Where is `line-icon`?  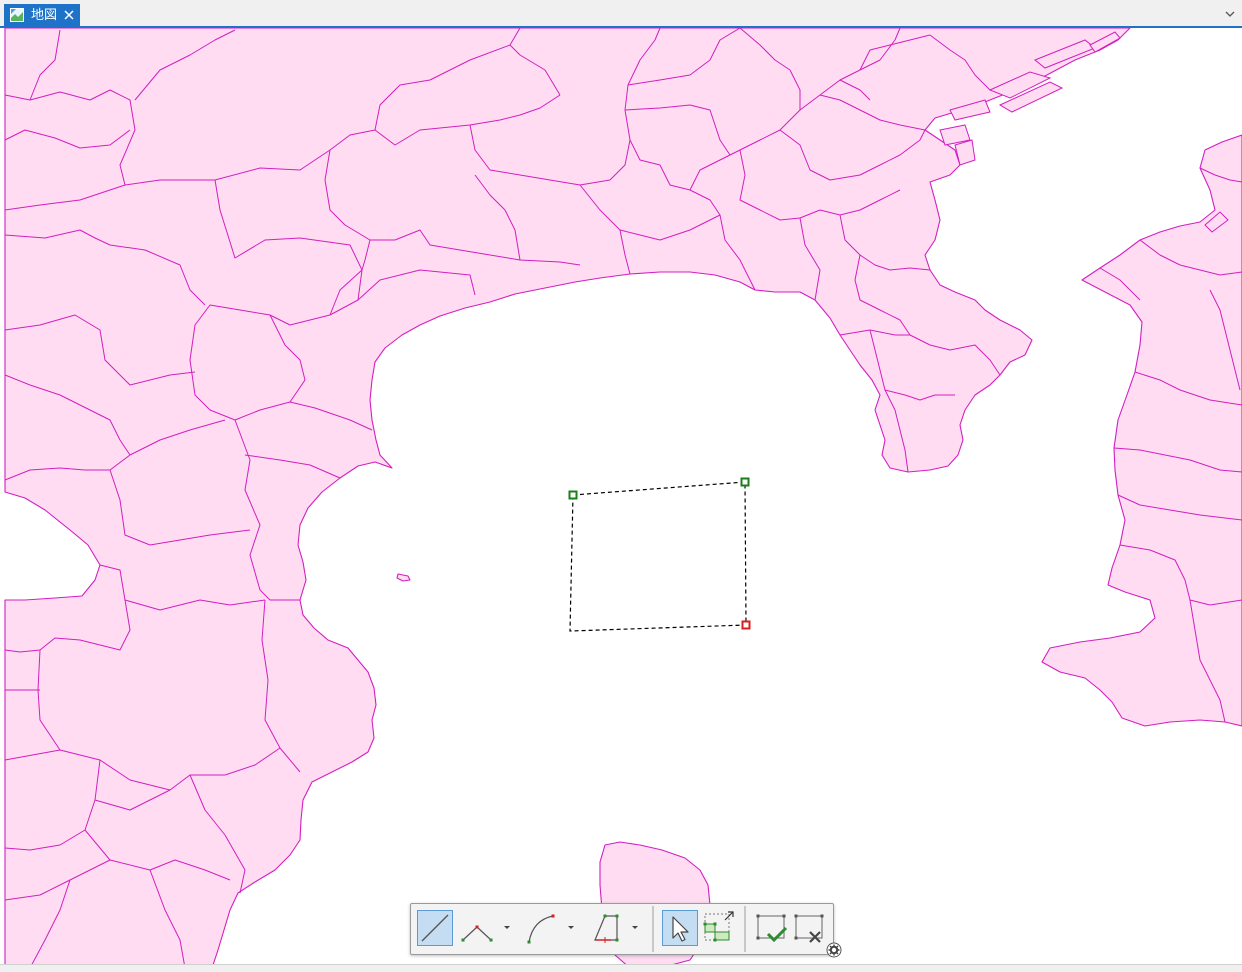
line-icon is located at coordinates (435, 928).